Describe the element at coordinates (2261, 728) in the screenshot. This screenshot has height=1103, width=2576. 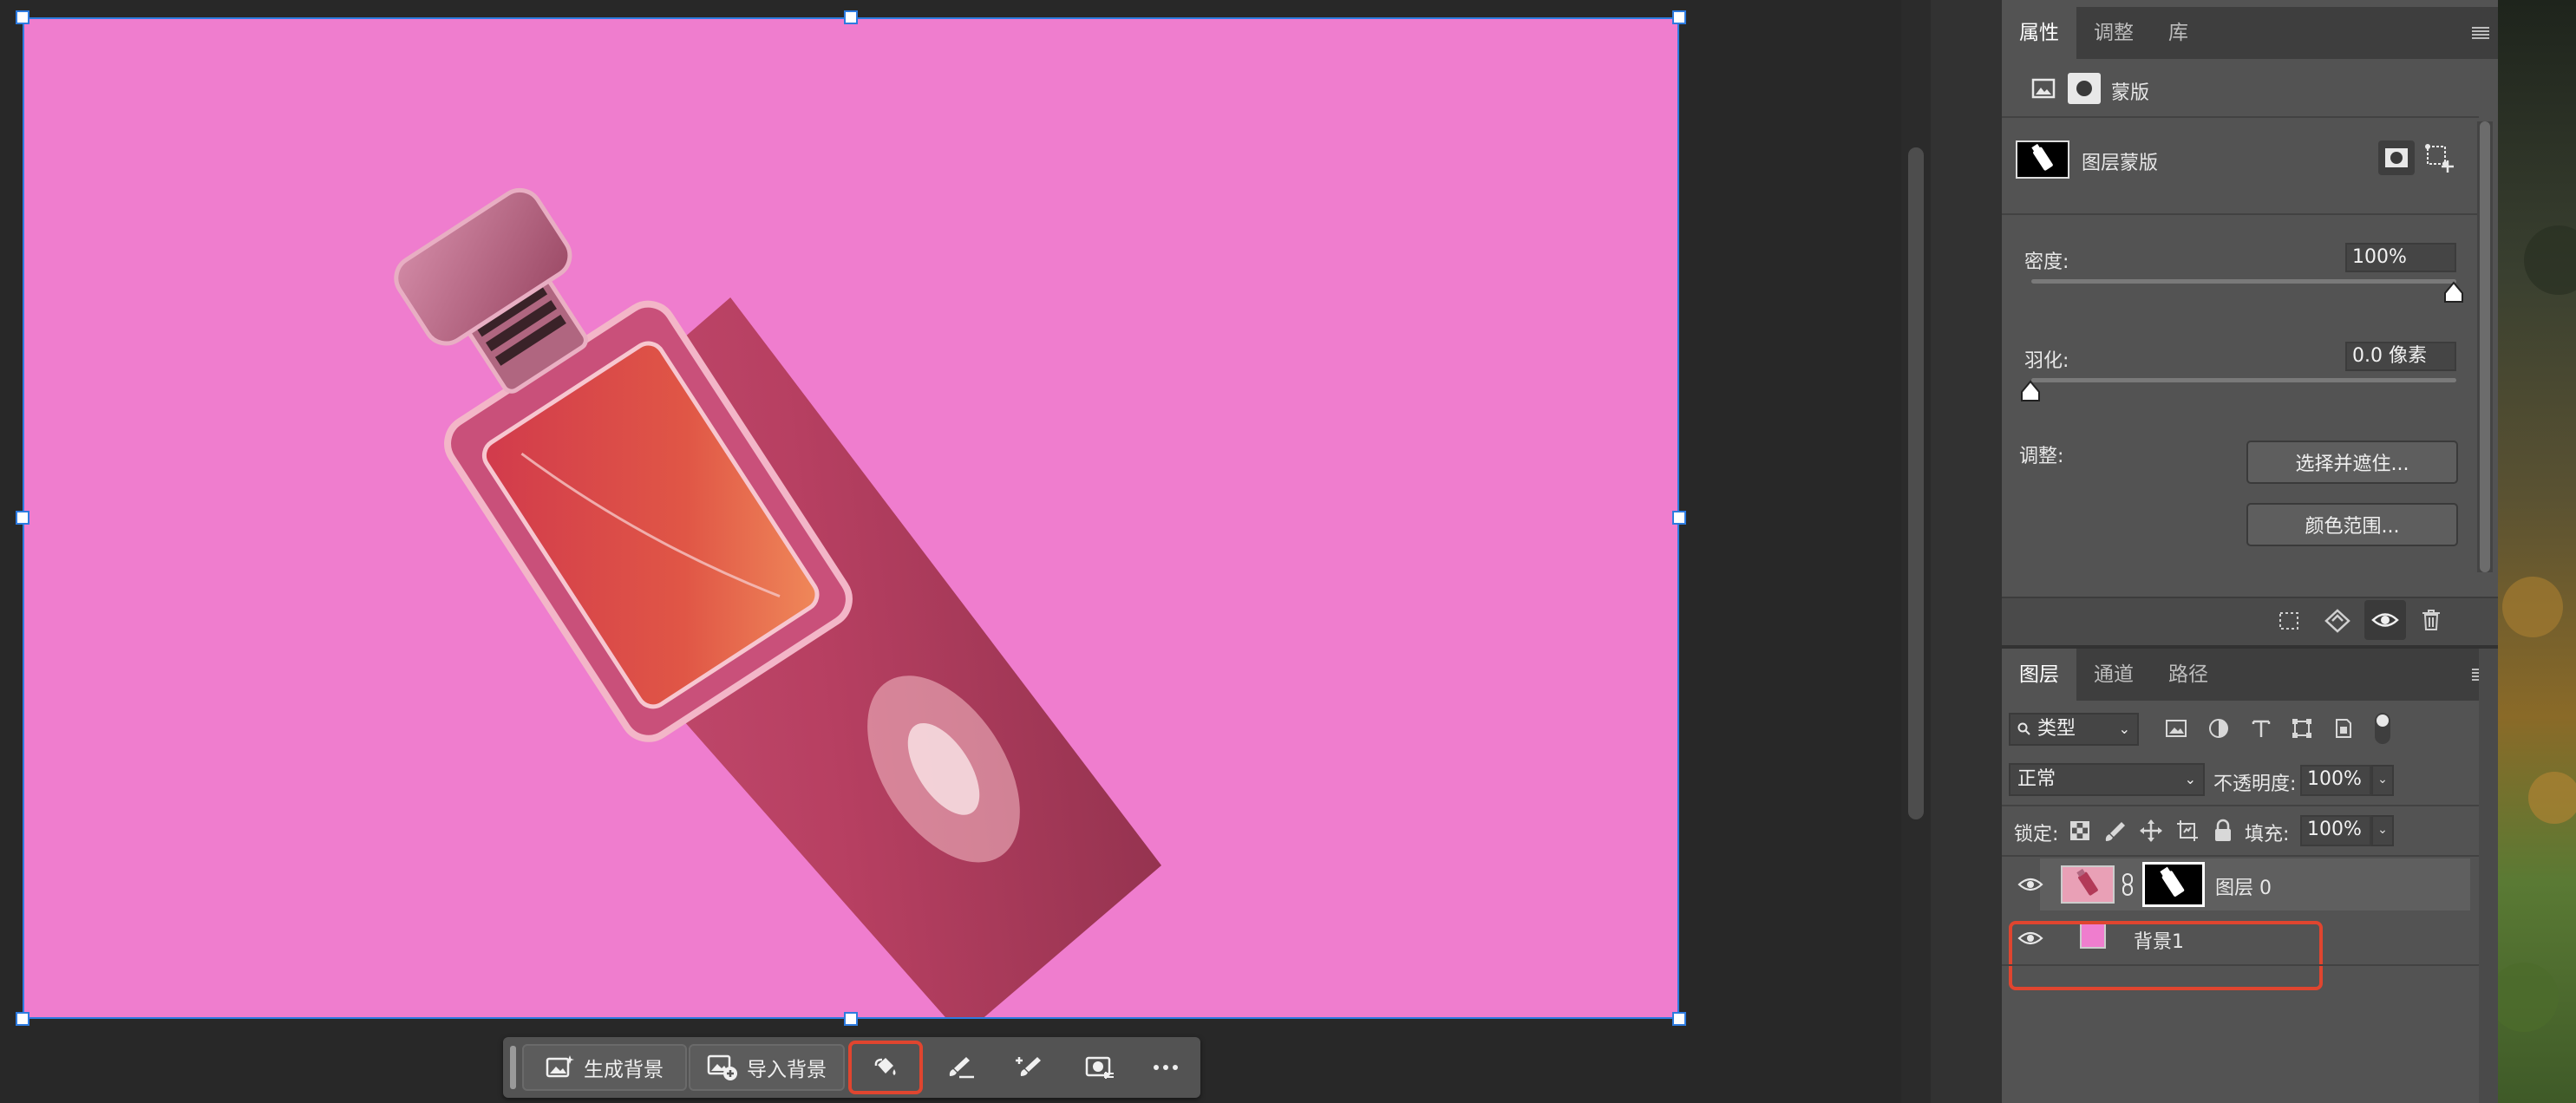
I see `filter-type-icon` at that location.